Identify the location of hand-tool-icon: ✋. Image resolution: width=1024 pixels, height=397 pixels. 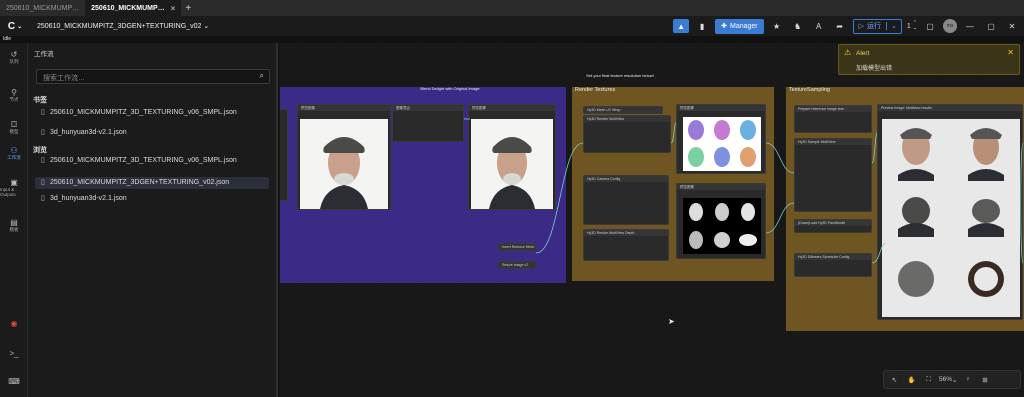
(911, 380).